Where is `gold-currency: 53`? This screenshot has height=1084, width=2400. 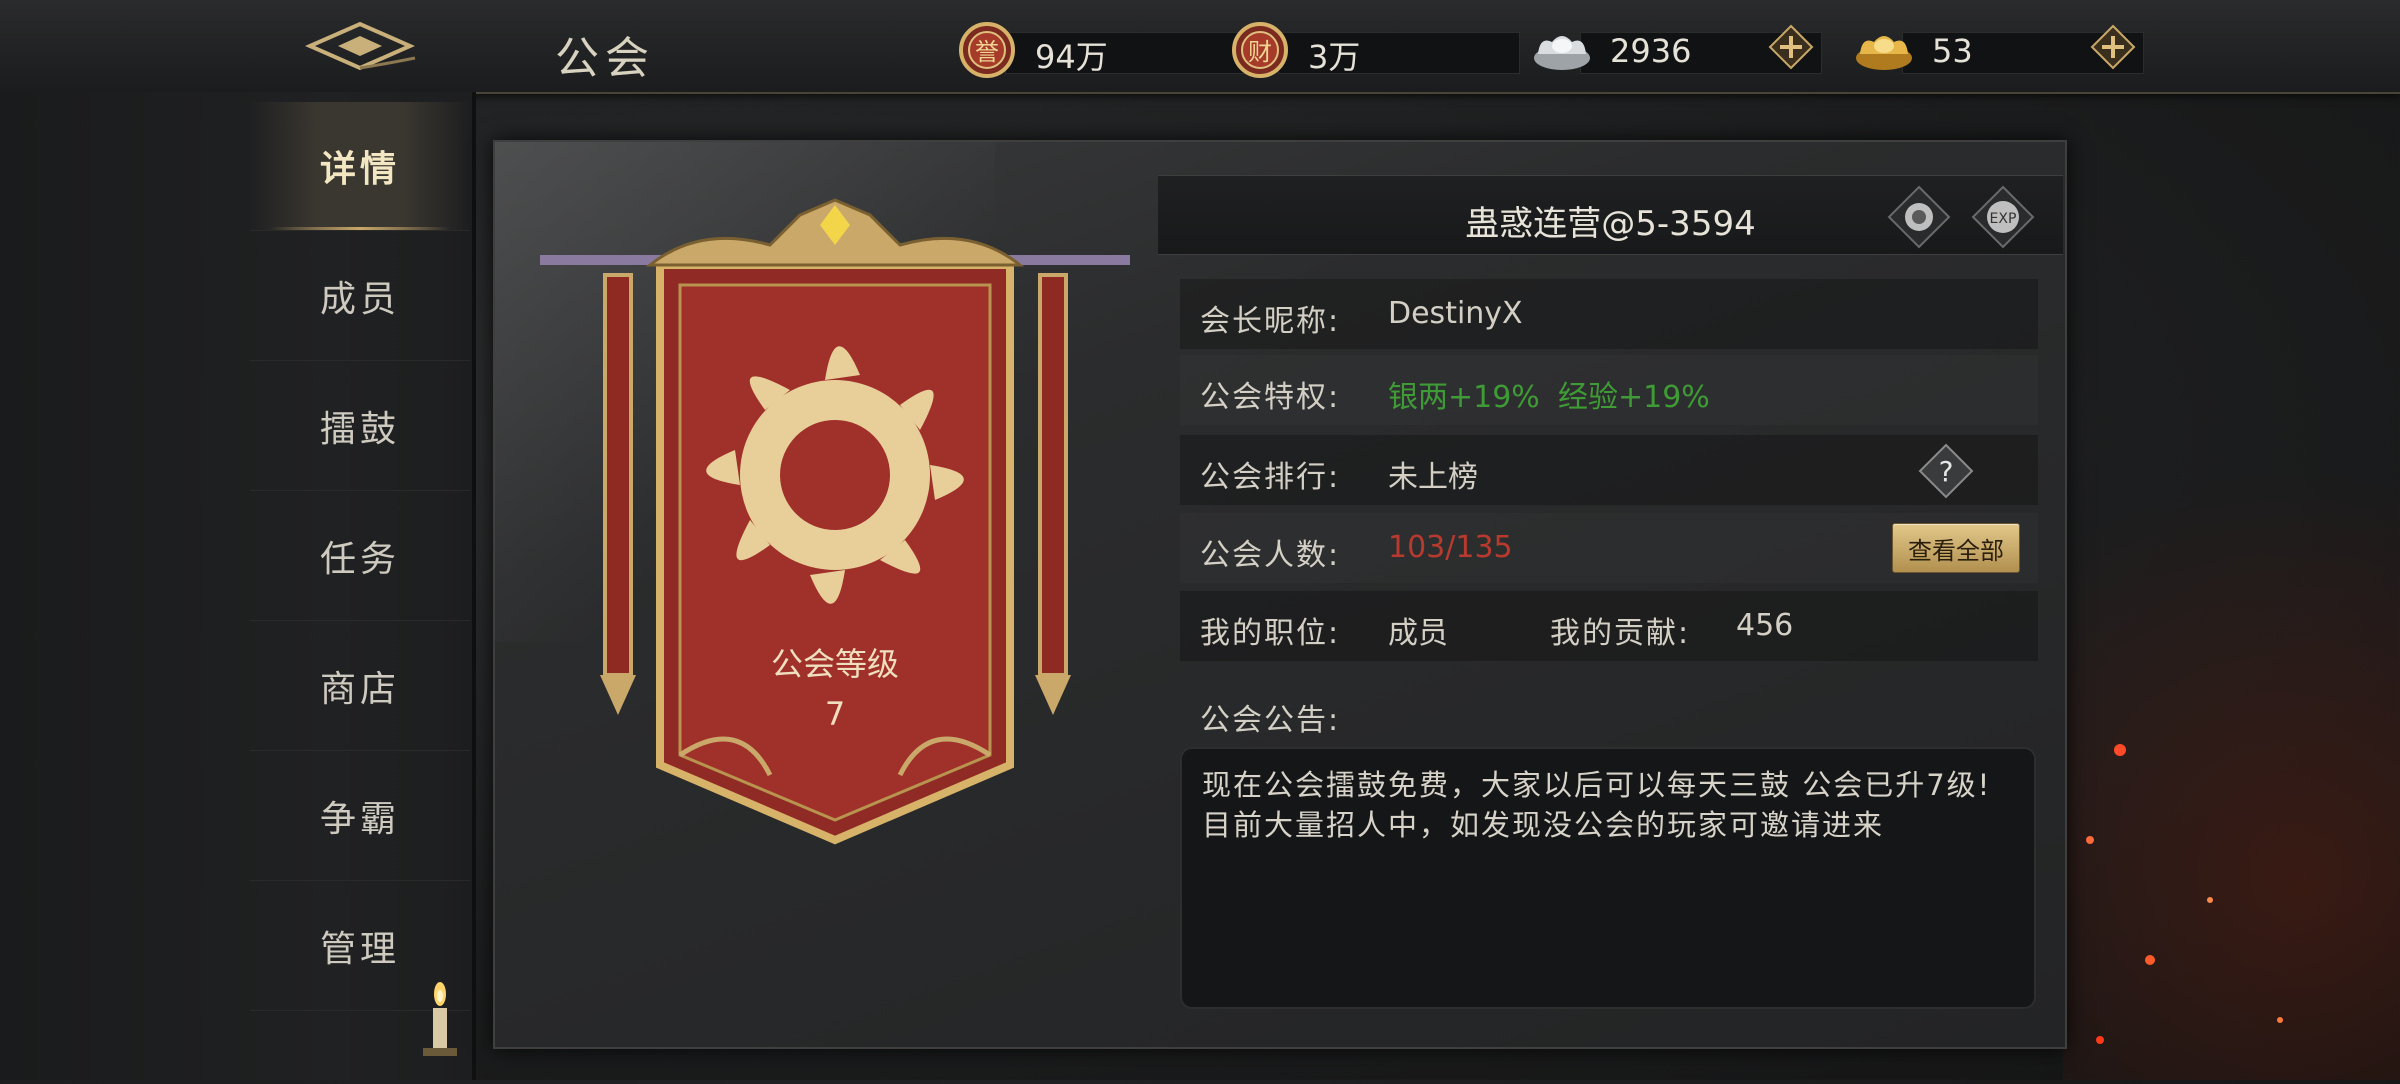 gold-currency: 53 is located at coordinates (1998, 47).